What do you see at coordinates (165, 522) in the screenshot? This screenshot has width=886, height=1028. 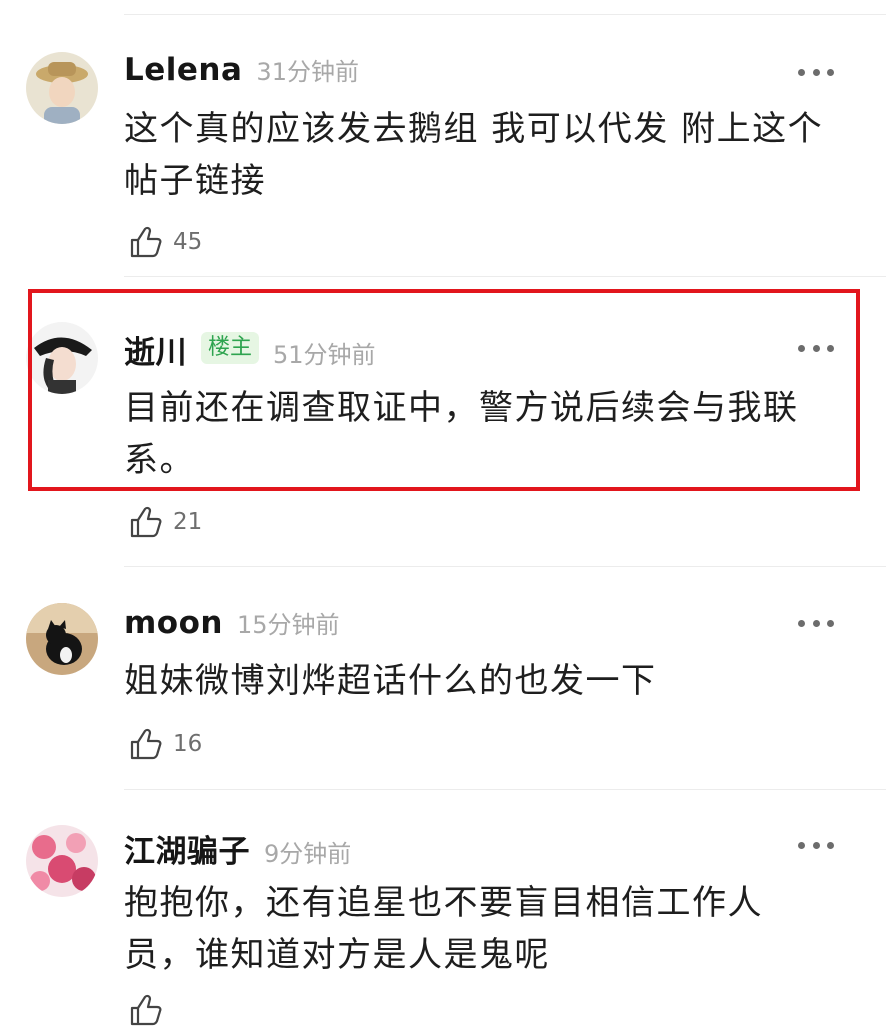 I see `like-button: 21` at bounding box center [165, 522].